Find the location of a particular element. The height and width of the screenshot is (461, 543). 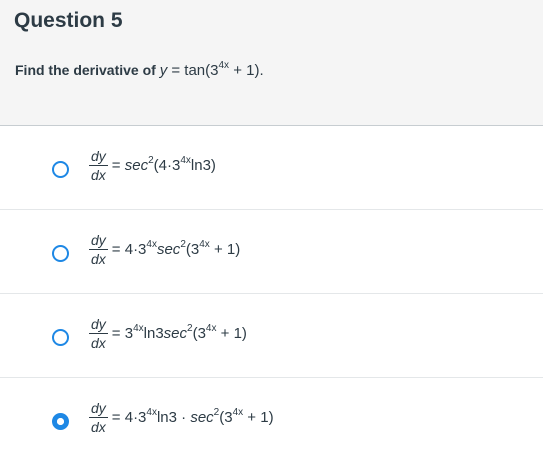

math-text: = 3 is located at coordinates (122, 333).